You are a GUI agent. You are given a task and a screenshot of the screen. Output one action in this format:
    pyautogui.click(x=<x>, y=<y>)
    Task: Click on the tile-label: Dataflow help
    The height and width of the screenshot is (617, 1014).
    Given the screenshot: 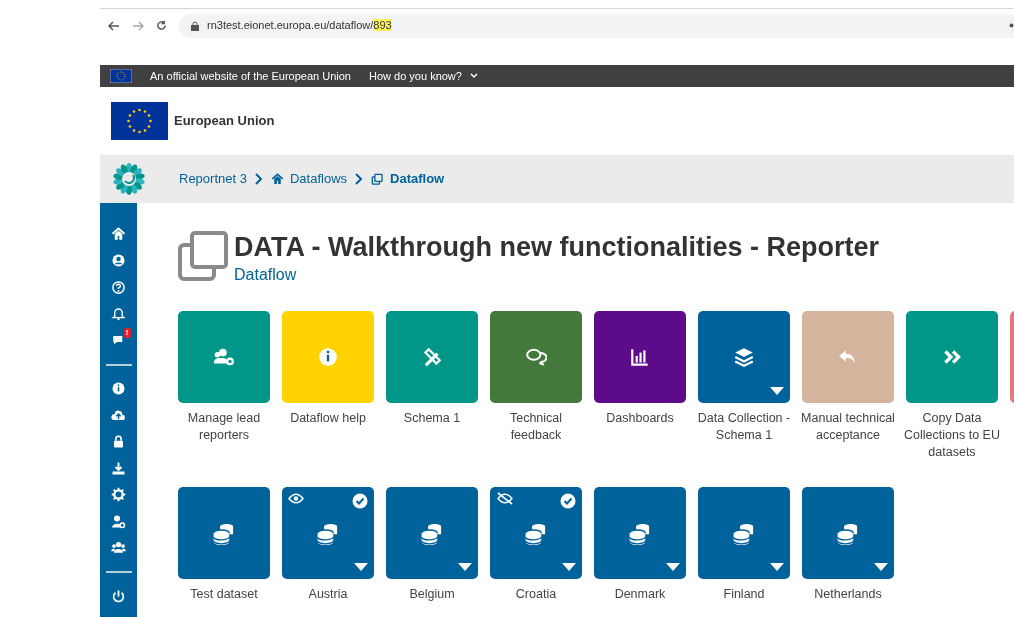 What is the action you would take?
    pyautogui.click(x=328, y=418)
    